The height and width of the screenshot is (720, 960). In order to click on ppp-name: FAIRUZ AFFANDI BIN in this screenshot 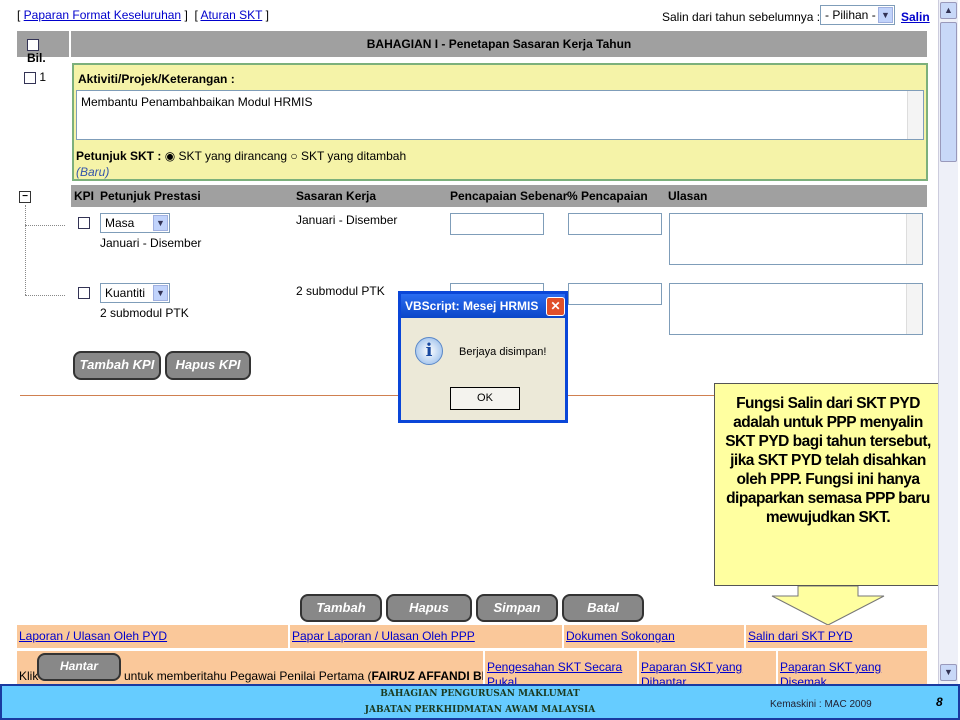, I will do `click(427, 676)`.